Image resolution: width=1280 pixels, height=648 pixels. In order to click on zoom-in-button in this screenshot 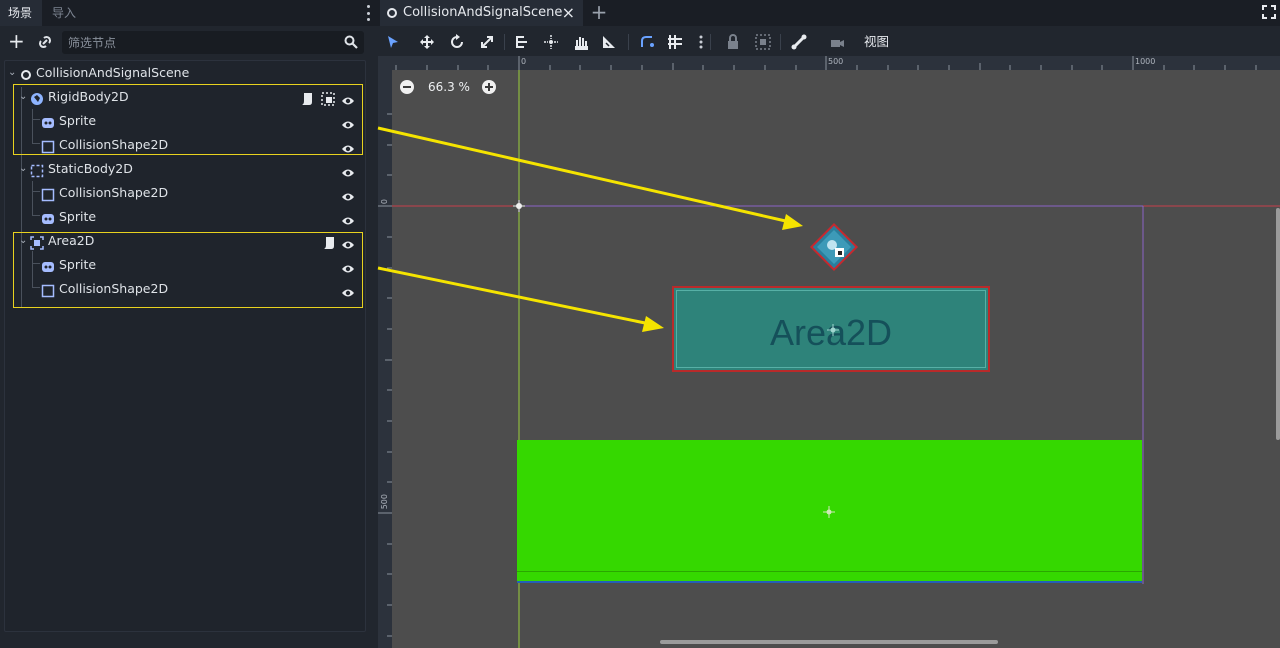, I will do `click(489, 87)`.